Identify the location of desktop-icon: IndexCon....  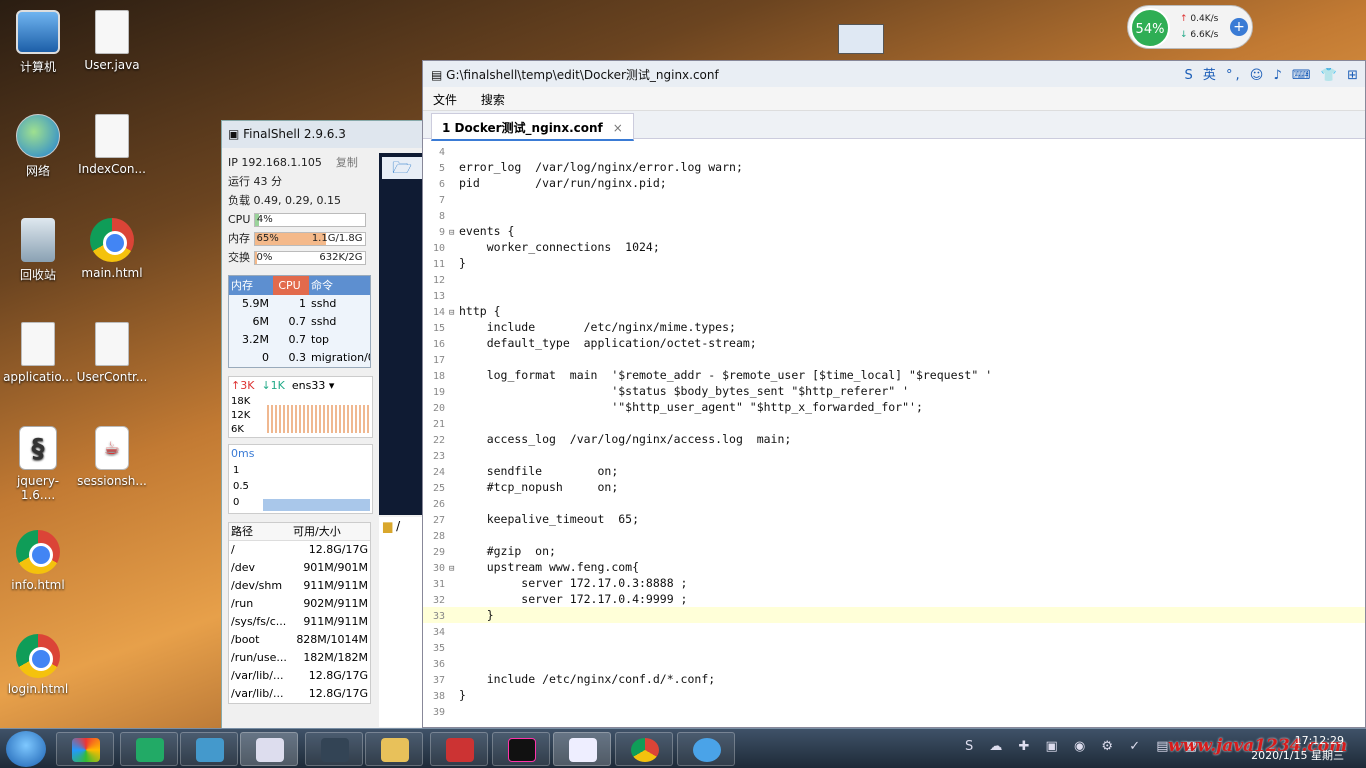
(112, 145).